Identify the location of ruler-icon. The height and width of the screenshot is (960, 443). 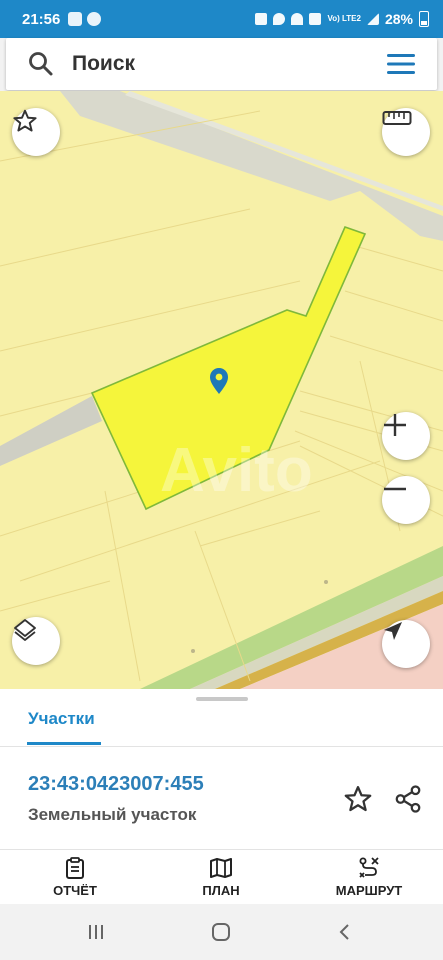
(397, 118).